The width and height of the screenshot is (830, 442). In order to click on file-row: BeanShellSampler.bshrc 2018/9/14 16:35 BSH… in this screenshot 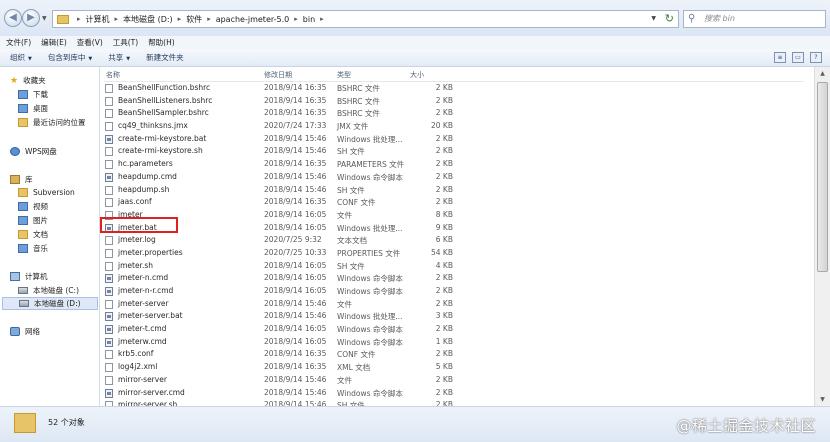, I will do `click(454, 113)`.